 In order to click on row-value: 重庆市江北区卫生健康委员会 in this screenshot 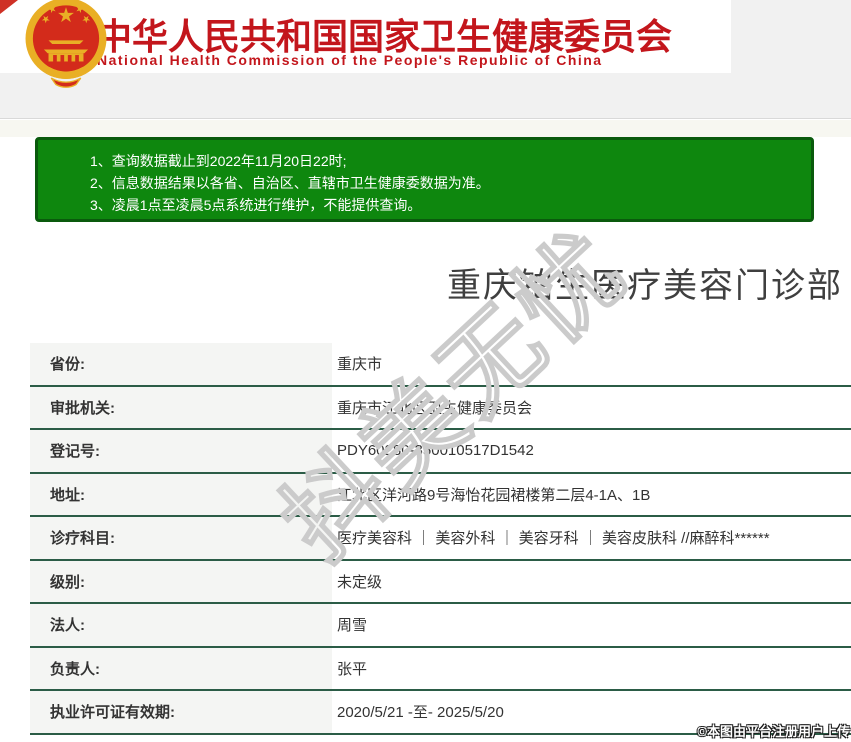, I will do `click(591, 407)`.